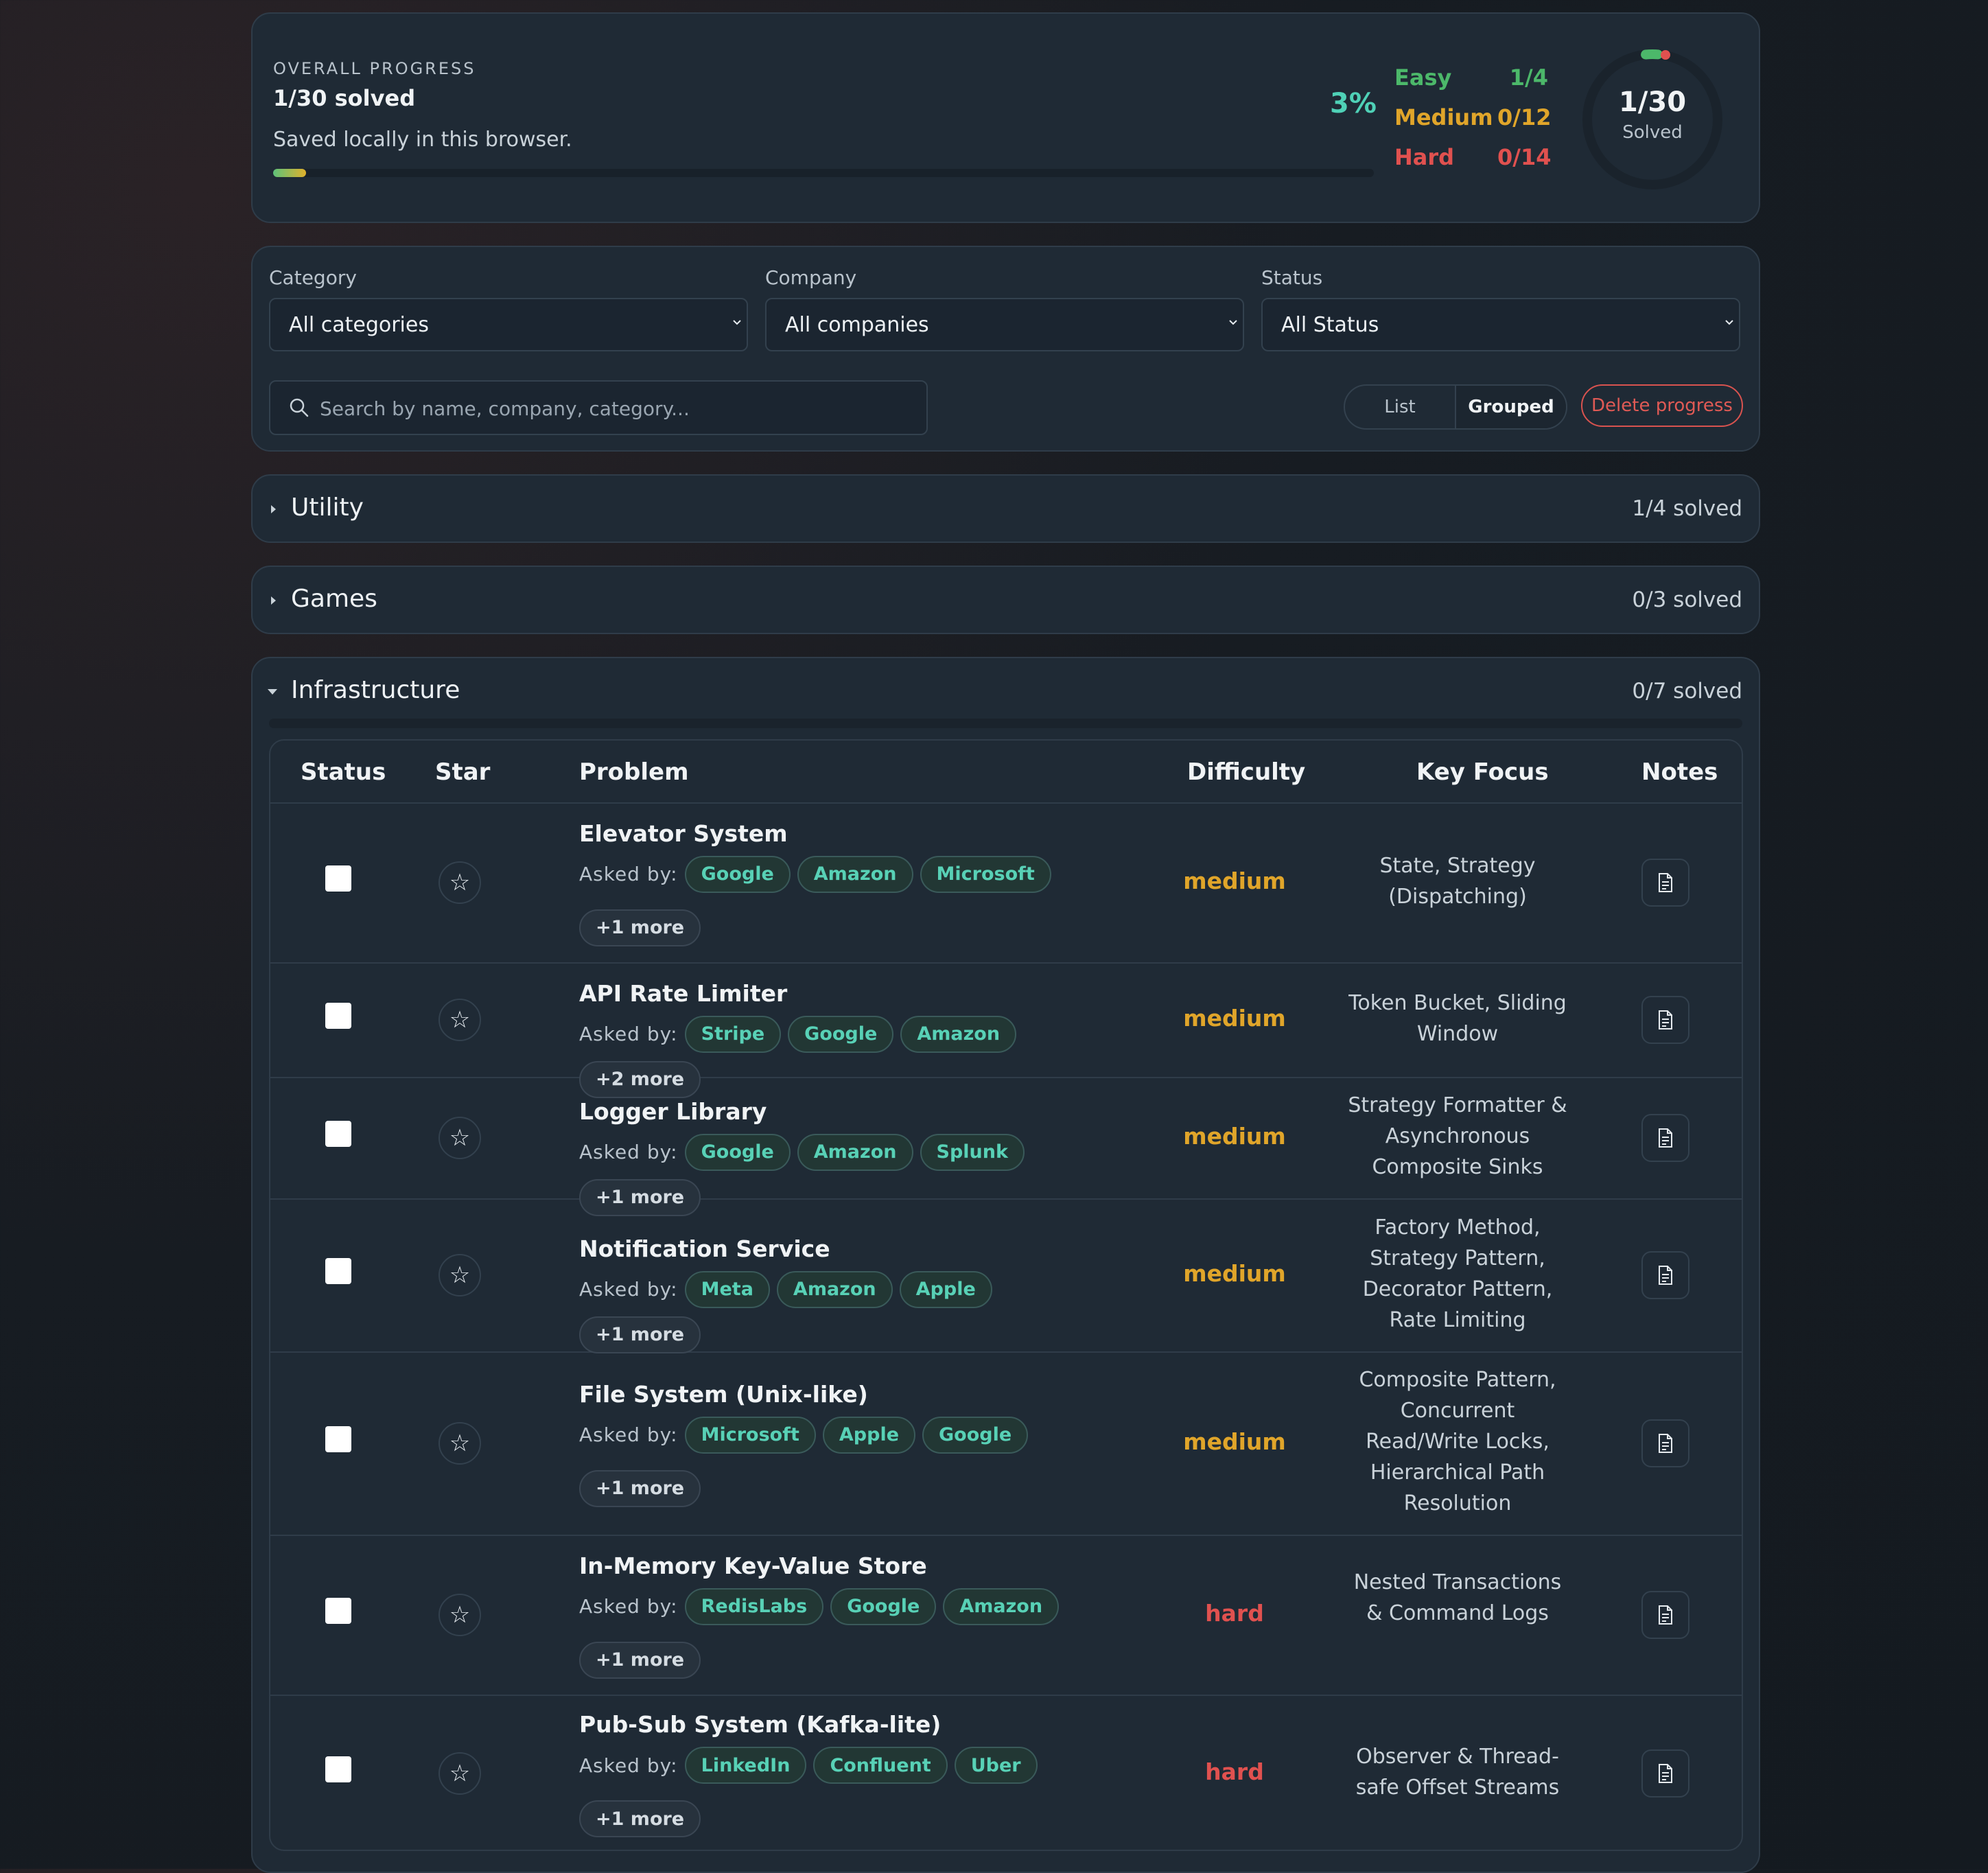  I want to click on search-input, so click(614, 409).